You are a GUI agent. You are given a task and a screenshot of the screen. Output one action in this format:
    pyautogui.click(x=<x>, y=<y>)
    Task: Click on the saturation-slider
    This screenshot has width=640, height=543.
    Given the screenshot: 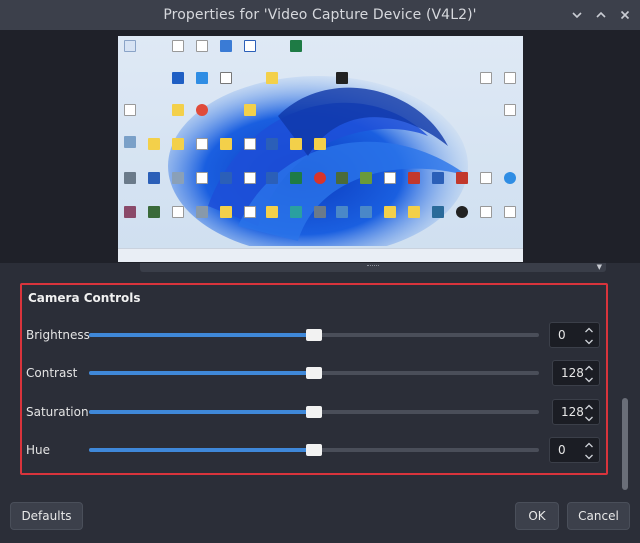 What is the action you would take?
    pyautogui.click(x=314, y=412)
    